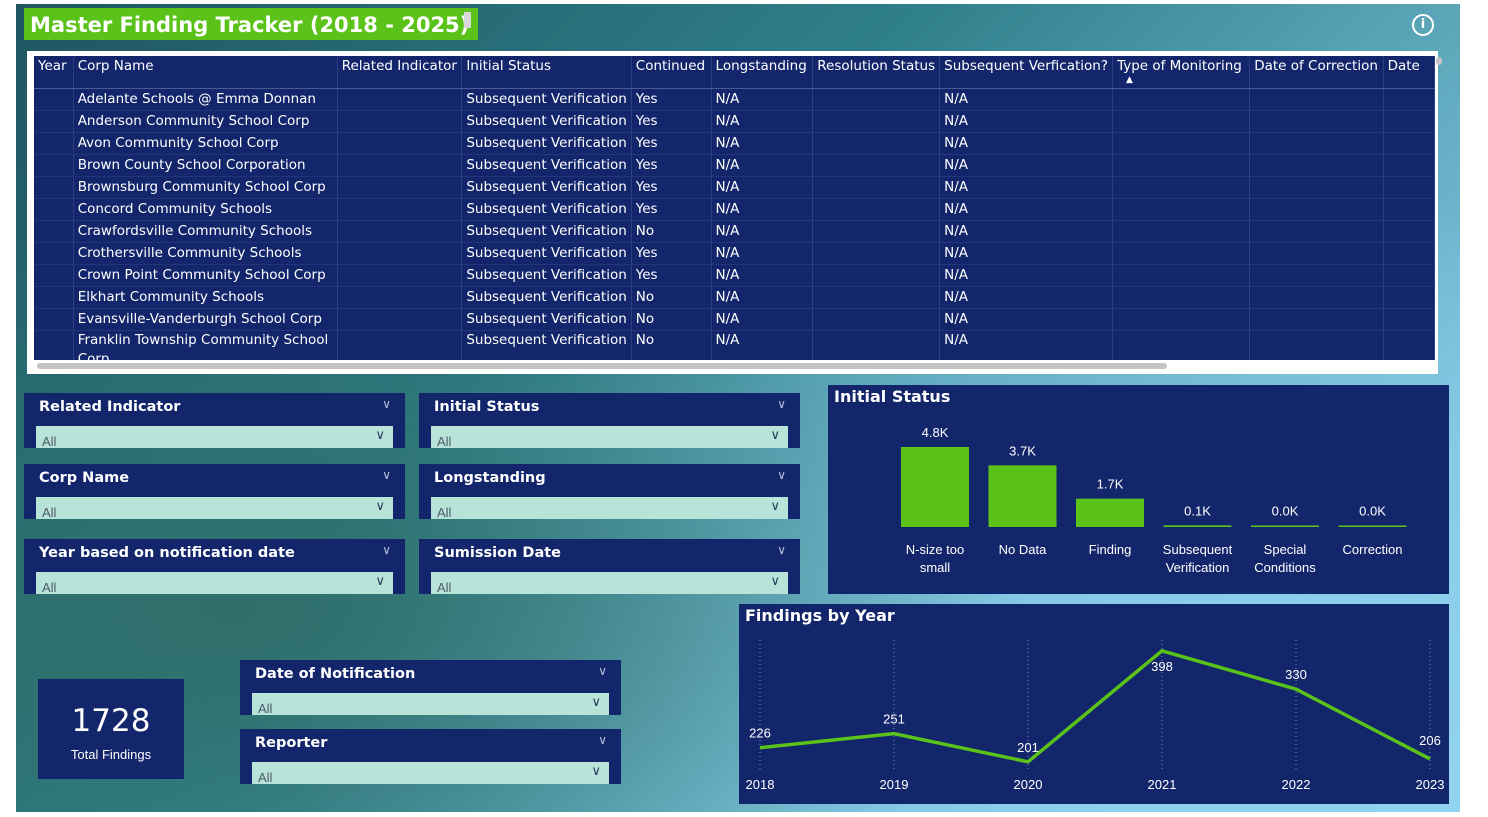 This screenshot has height=817, width=1488. I want to click on column-header: Year, so click(54, 72).